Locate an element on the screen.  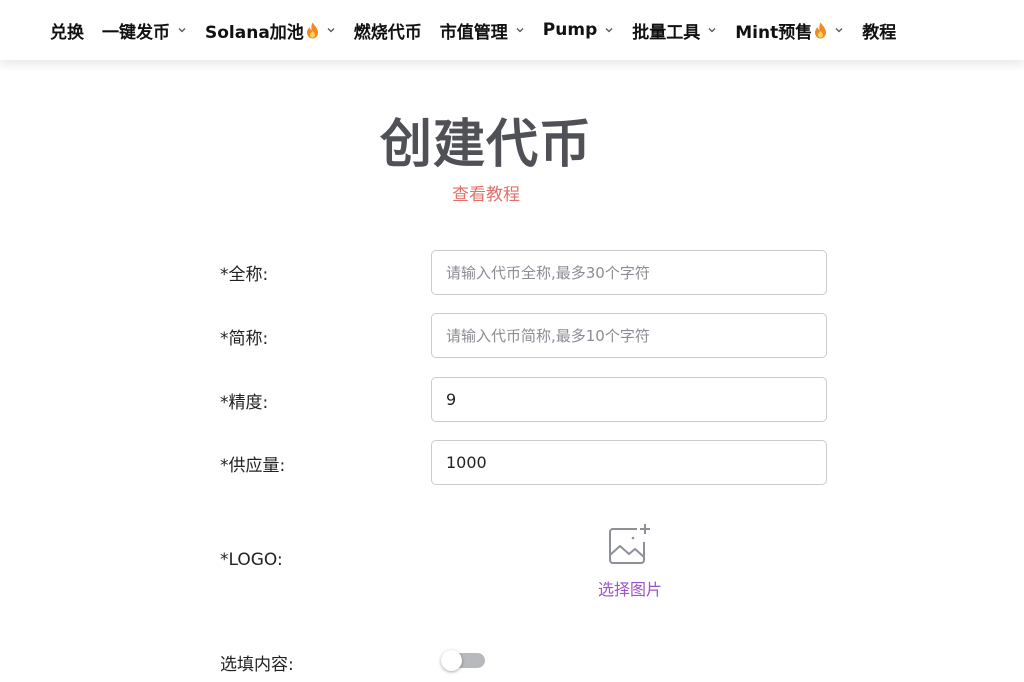
supply-input is located at coordinates (629, 462).